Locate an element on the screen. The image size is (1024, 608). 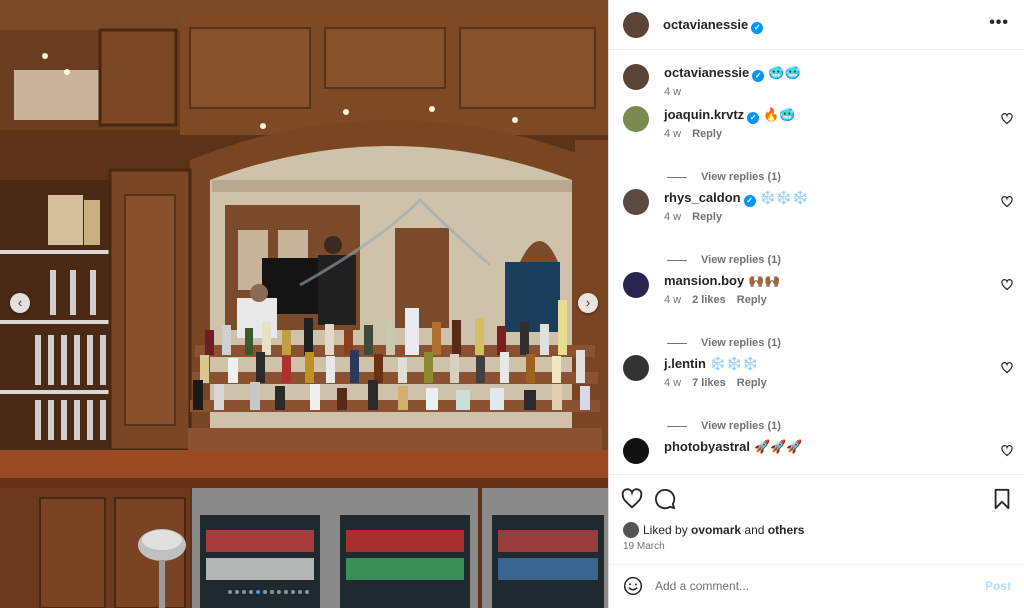
comment-text: 🙌🏾🙌🏾 is located at coordinates (764, 280).